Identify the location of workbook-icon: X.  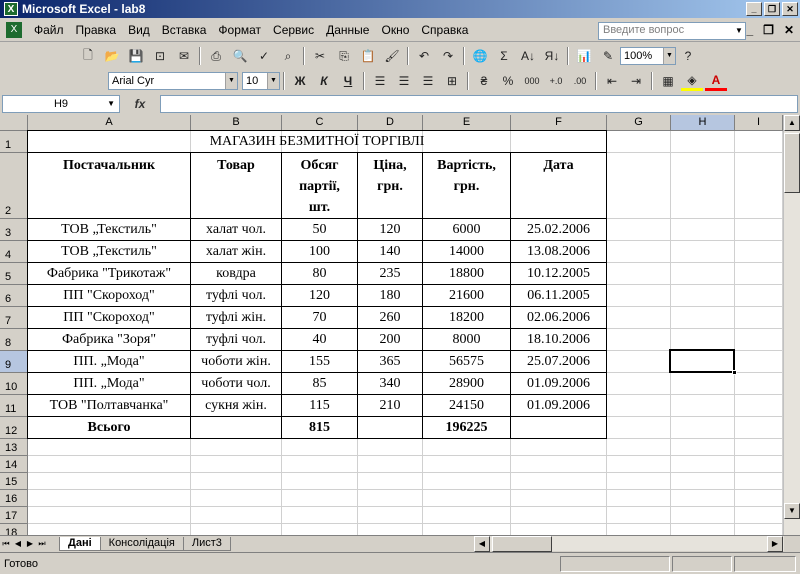
(14, 29).